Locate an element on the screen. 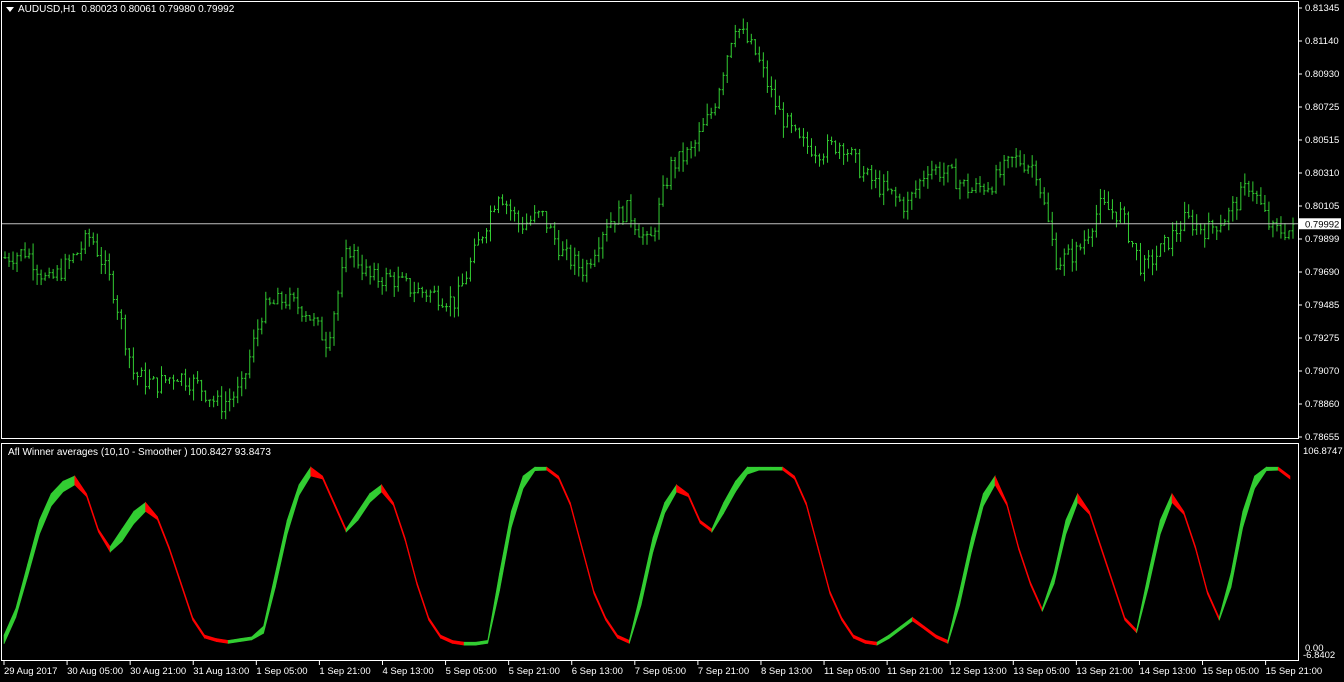 This screenshot has height=682, width=1344. time-tick-label: 15 Sep 21:00 is located at coordinates (1294, 671).